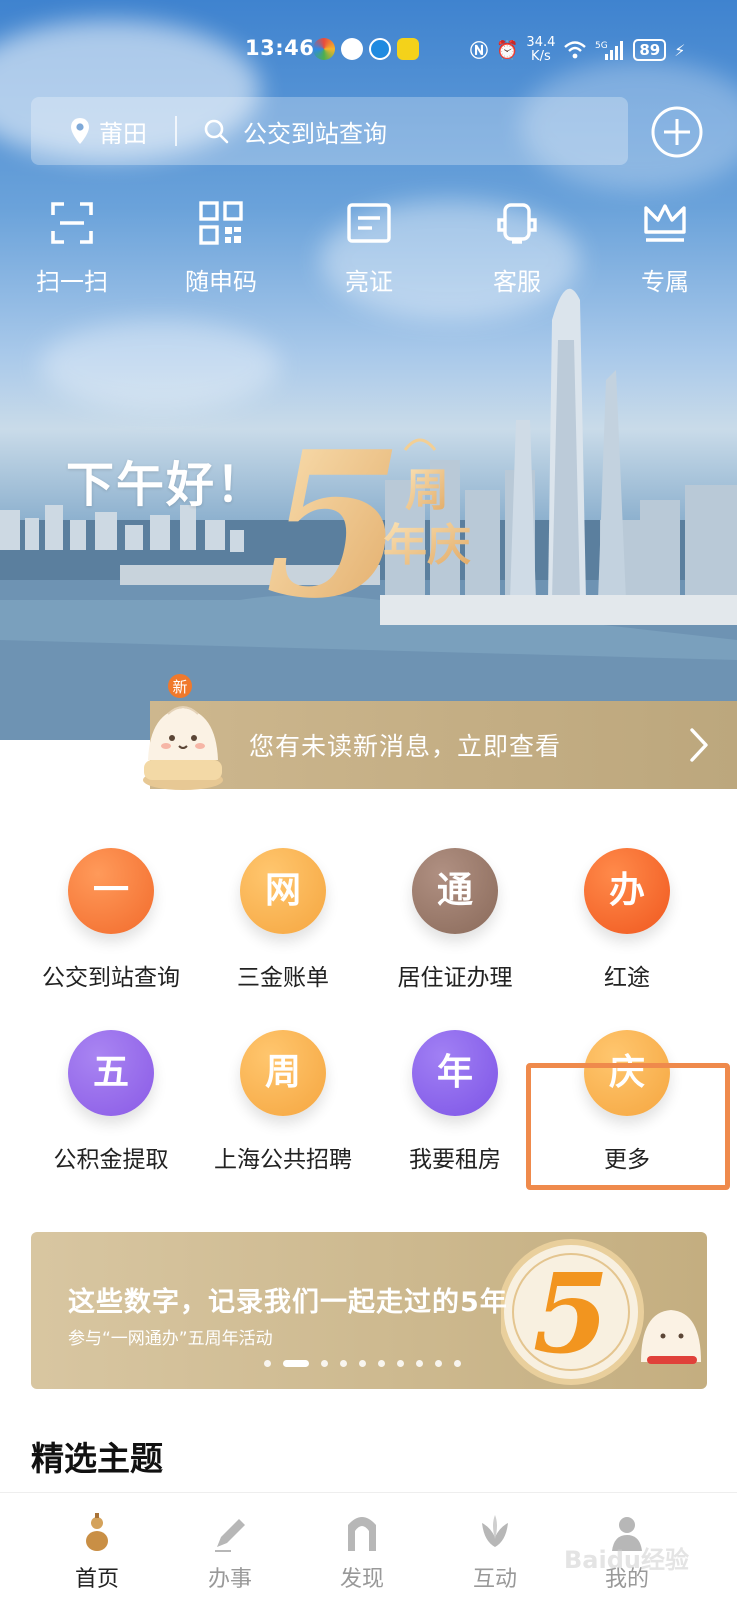 This screenshot has height=1600, width=737. Describe the element at coordinates (380, 49) in the screenshot. I see `browser-icon` at that location.